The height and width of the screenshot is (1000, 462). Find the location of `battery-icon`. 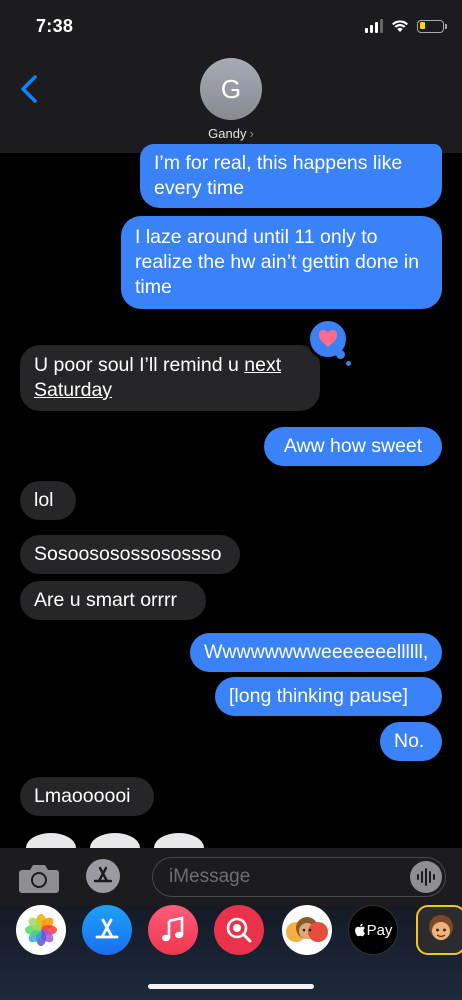

battery-icon is located at coordinates (432, 26).